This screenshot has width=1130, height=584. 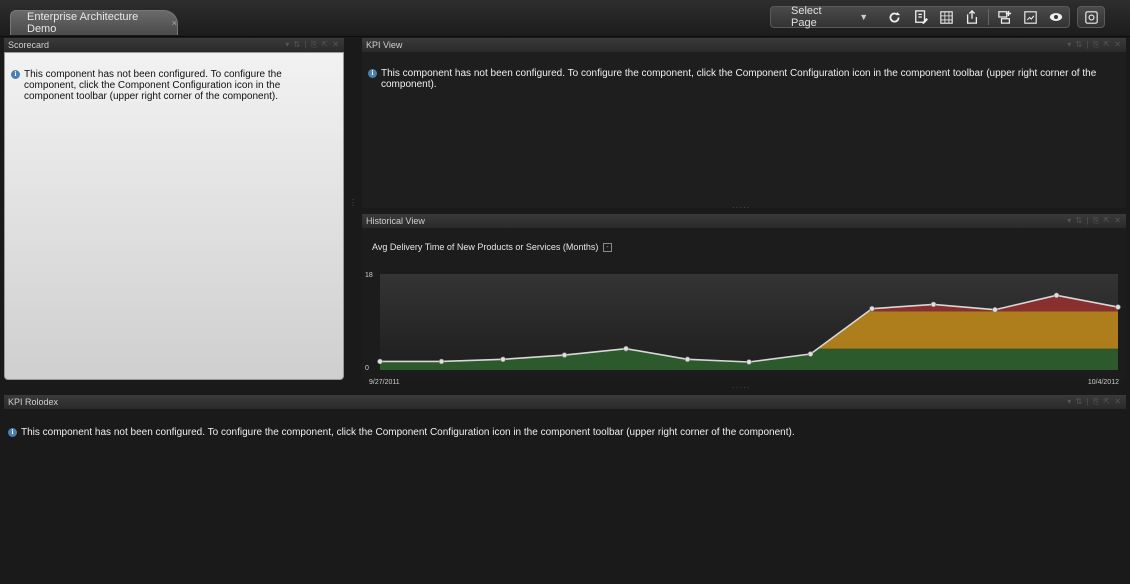 I want to click on page-toolbar: Select Page ▼, so click(x=920, y=17).